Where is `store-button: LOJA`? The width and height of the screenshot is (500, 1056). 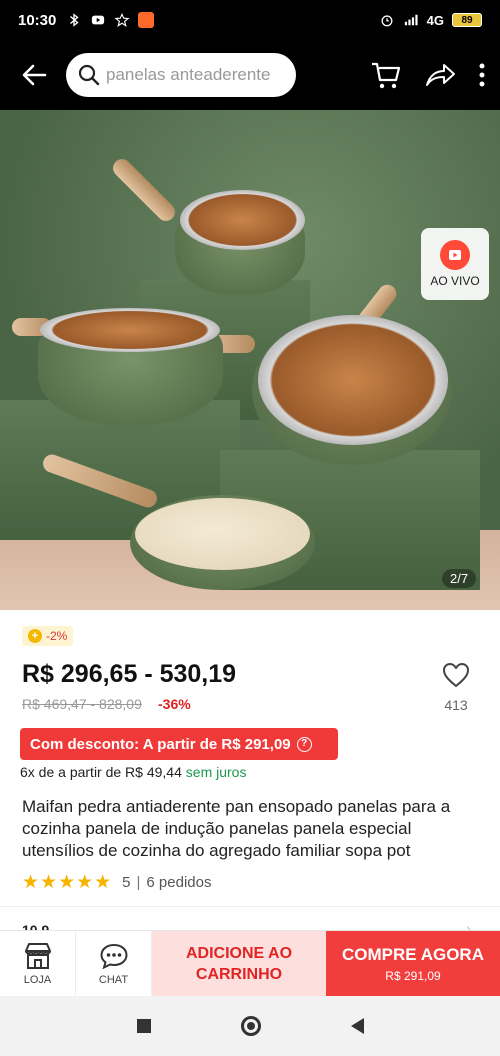 store-button: LOJA is located at coordinates (38, 963).